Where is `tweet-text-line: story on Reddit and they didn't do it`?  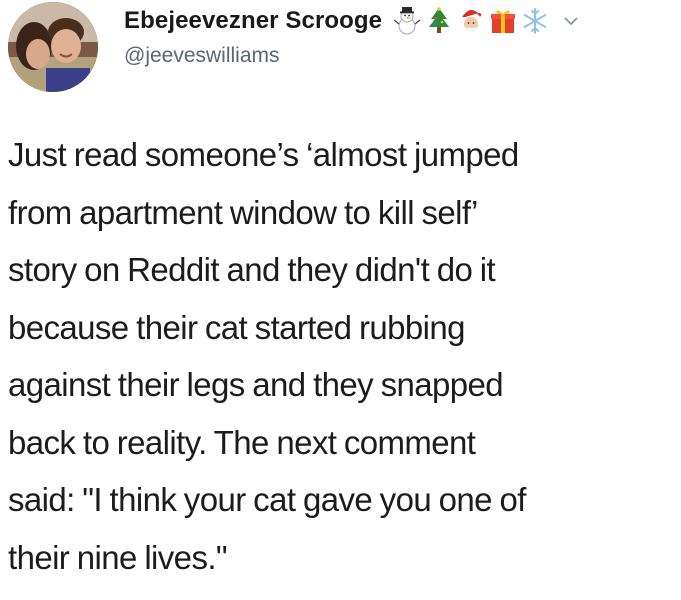
tweet-text-line: story on Reddit and they didn't do it is located at coordinates (252, 269).